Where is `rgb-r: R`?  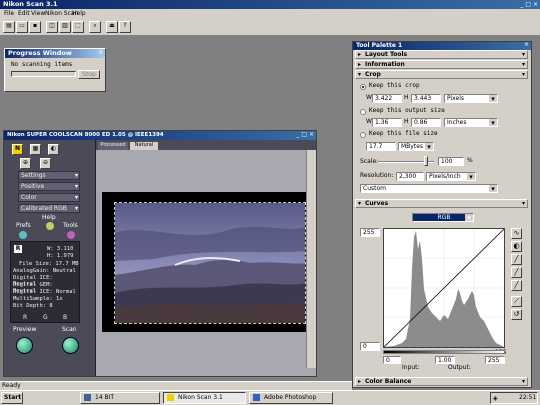 rgb-r: R is located at coordinates (25, 317).